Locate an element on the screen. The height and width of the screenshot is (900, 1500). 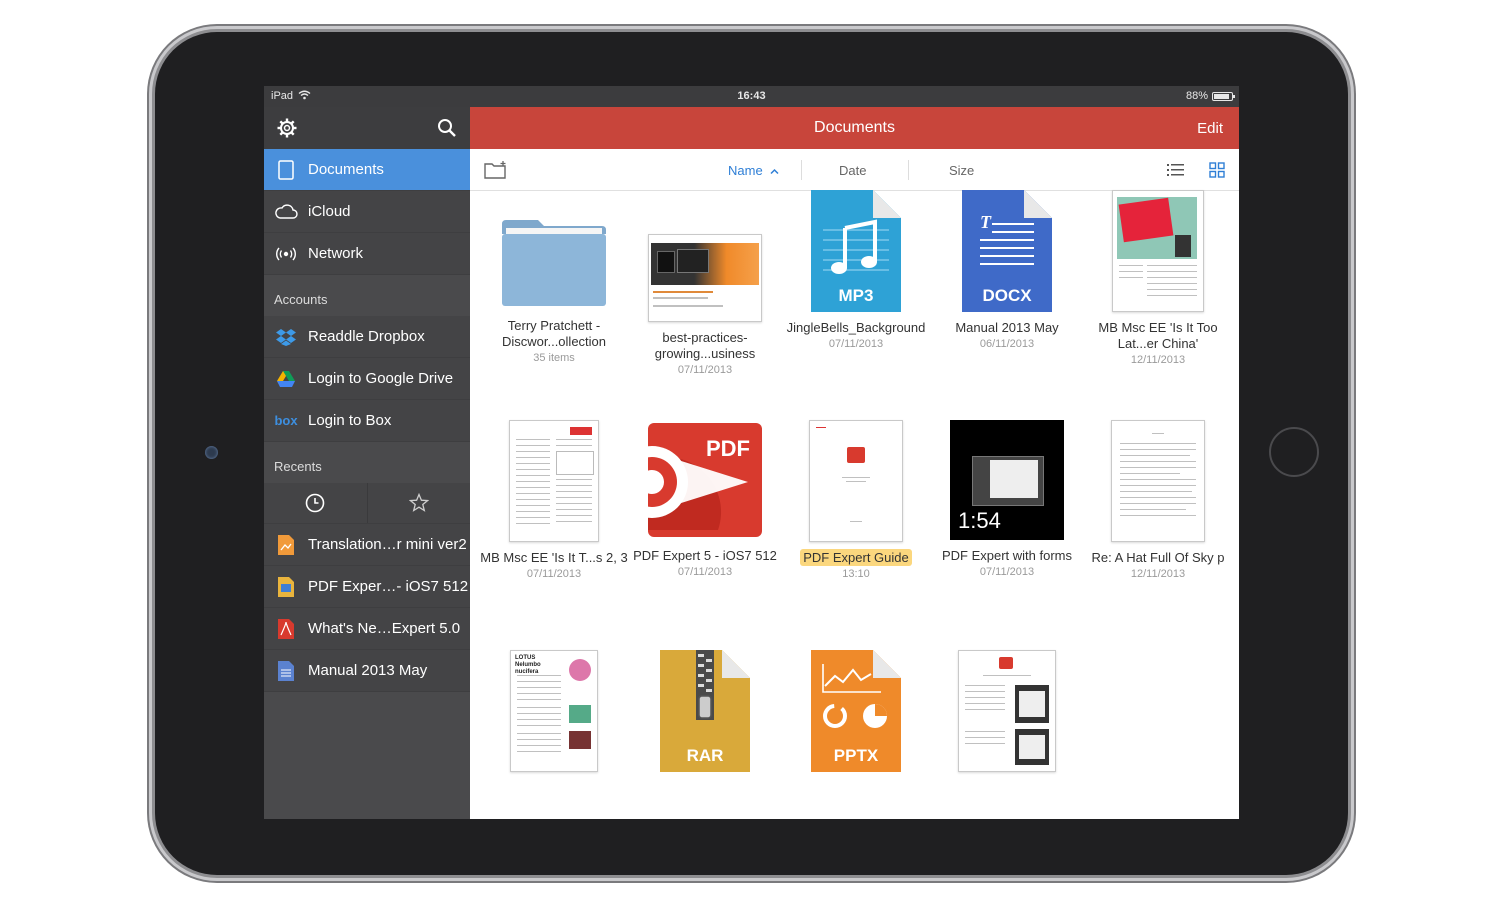
box-icon: box is located at coordinates (286, 420).